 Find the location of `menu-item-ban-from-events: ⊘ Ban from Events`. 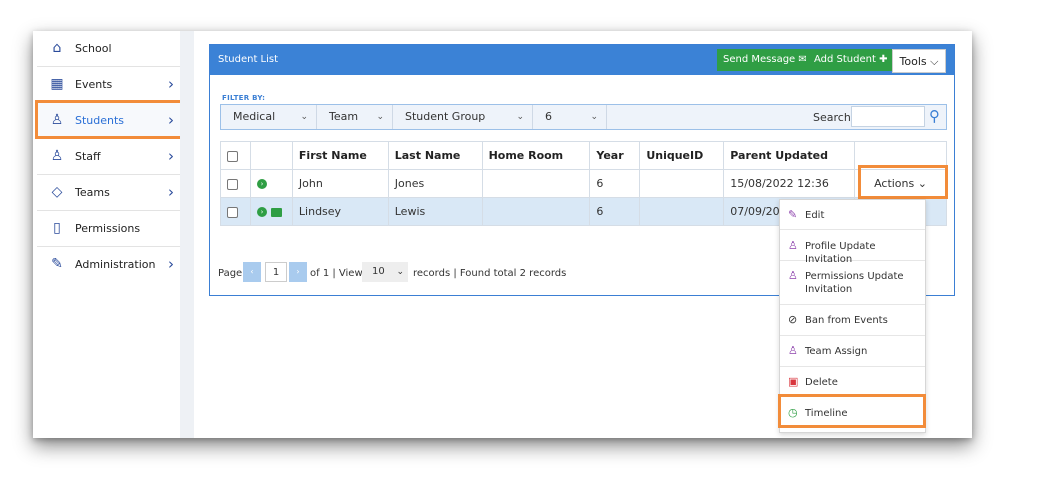

menu-item-ban-from-events: ⊘ Ban from Events is located at coordinates (852, 320).